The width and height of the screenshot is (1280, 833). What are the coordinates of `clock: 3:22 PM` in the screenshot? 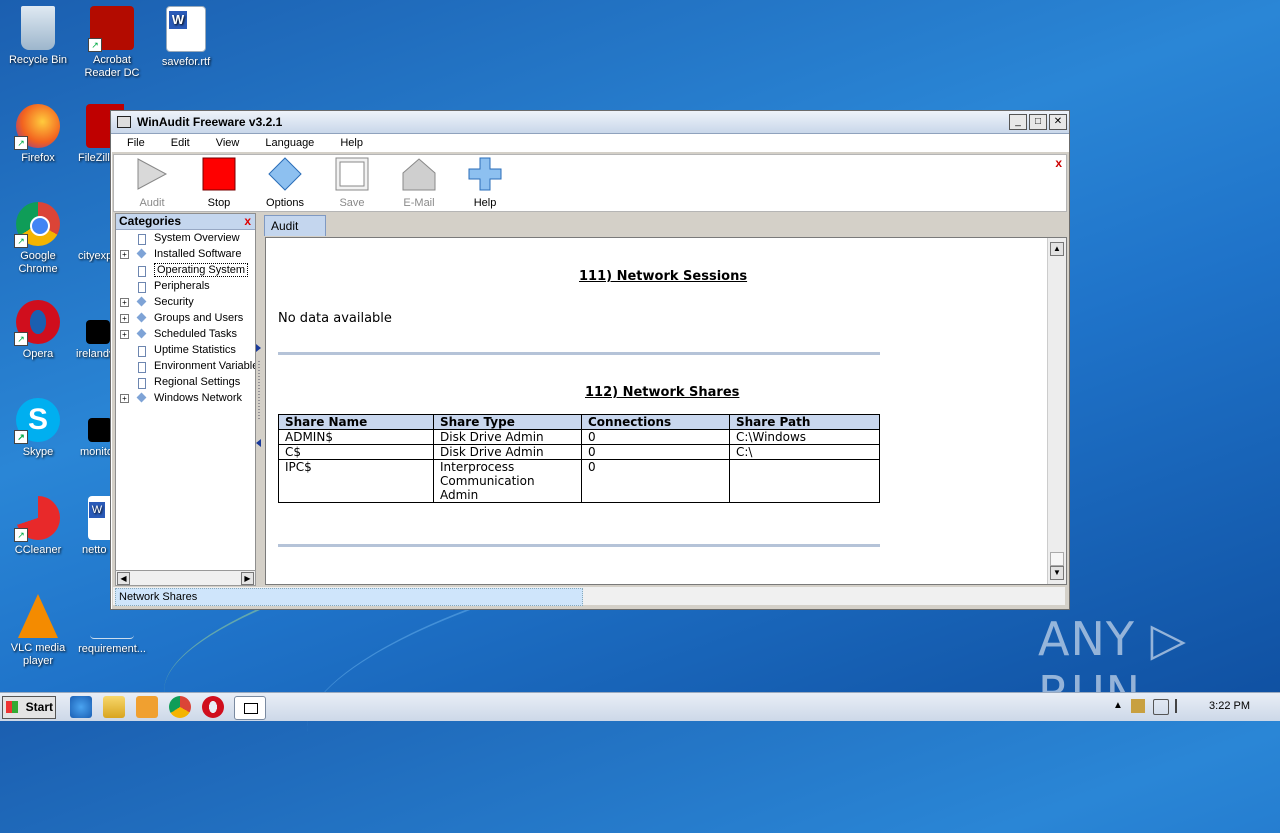 It's located at (1229, 706).